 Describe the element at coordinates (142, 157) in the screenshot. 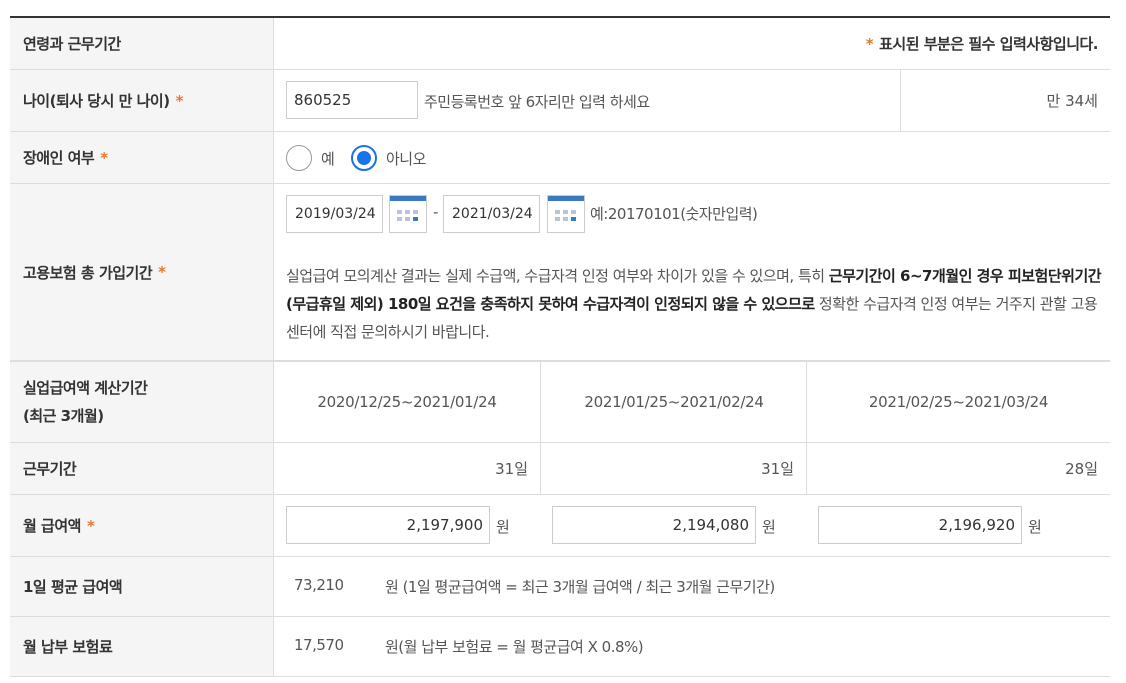

I see `disability-label: 장애인 여부 *` at that location.